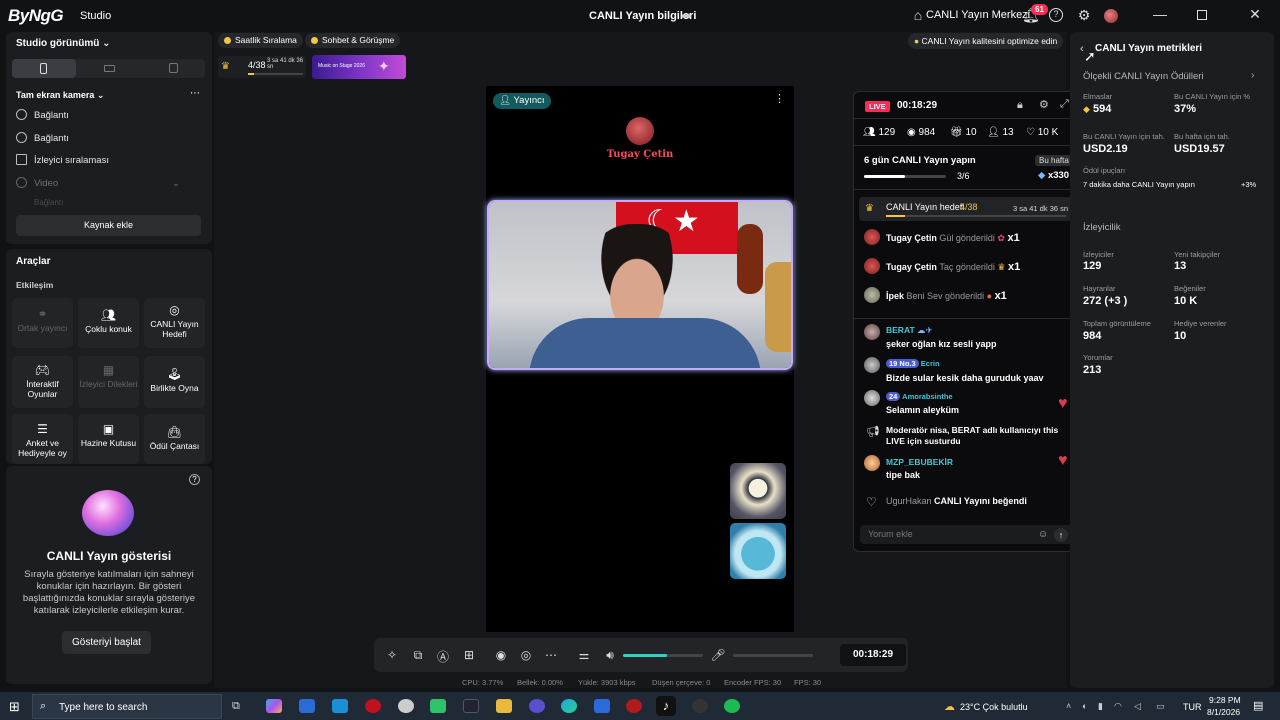 Image resolution: width=1280 pixels, height=720 pixels. I want to click on add-source-button: Kaynak ekle, so click(108, 225).